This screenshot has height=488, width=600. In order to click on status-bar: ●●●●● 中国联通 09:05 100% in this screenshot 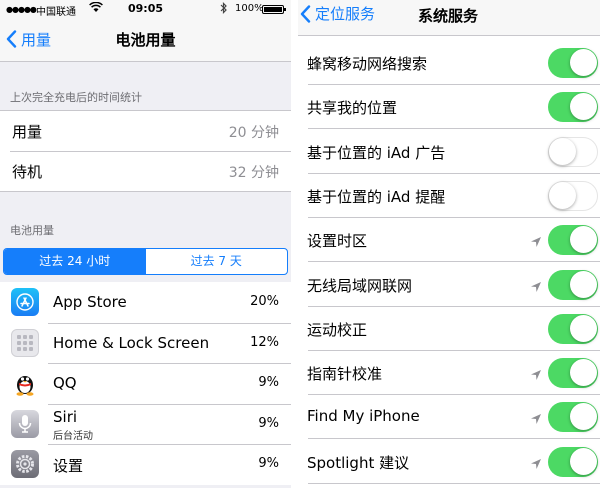, I will do `click(145, 9)`.